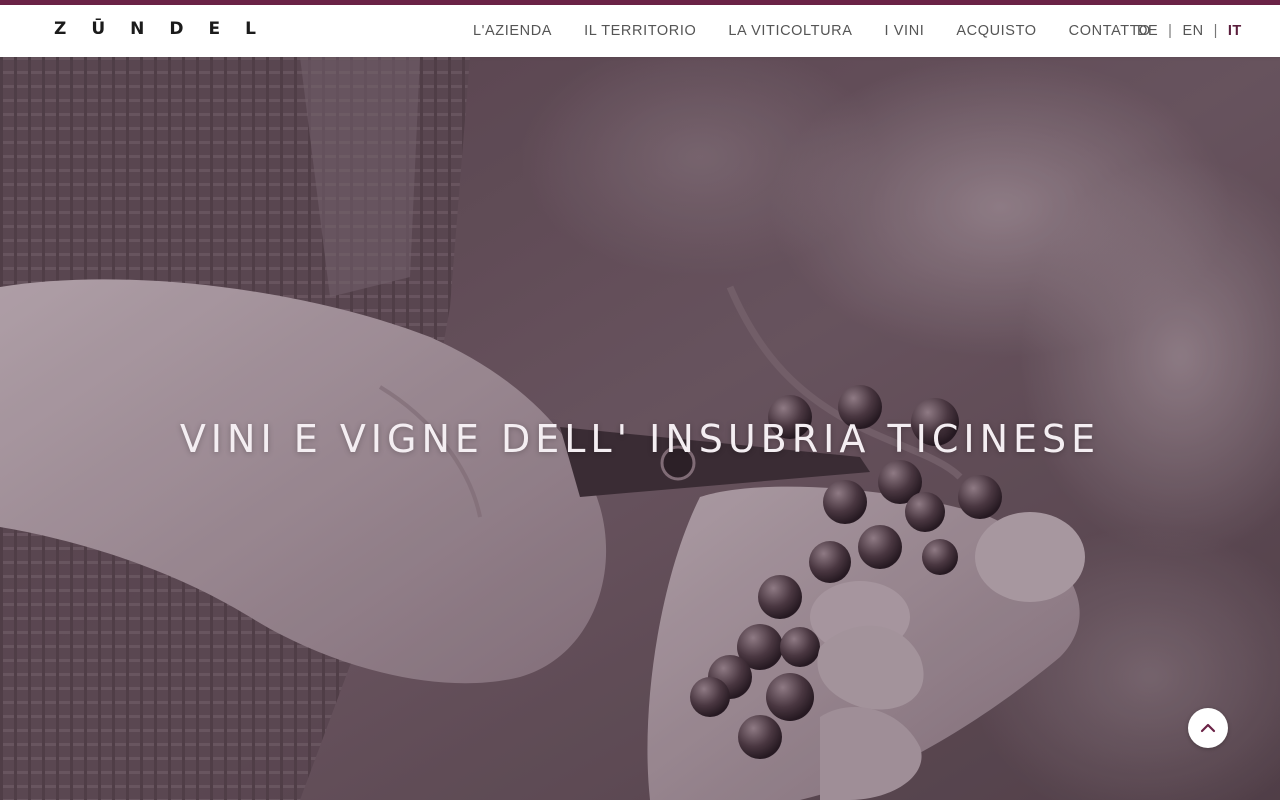 The width and height of the screenshot is (1280, 800). What do you see at coordinates (263, 29) in the screenshot?
I see `logo-letter: L` at bounding box center [263, 29].